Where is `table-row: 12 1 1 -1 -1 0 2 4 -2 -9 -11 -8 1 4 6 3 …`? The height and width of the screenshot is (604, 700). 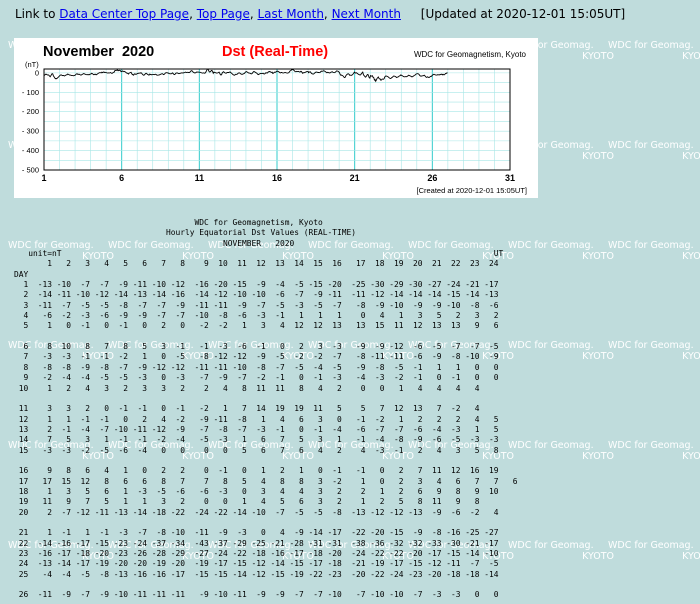
table-row: 12 1 1 -1 -1 0 2 4 -2 -9 -11 -8 1 4 6 3 … is located at coordinates (258, 419).